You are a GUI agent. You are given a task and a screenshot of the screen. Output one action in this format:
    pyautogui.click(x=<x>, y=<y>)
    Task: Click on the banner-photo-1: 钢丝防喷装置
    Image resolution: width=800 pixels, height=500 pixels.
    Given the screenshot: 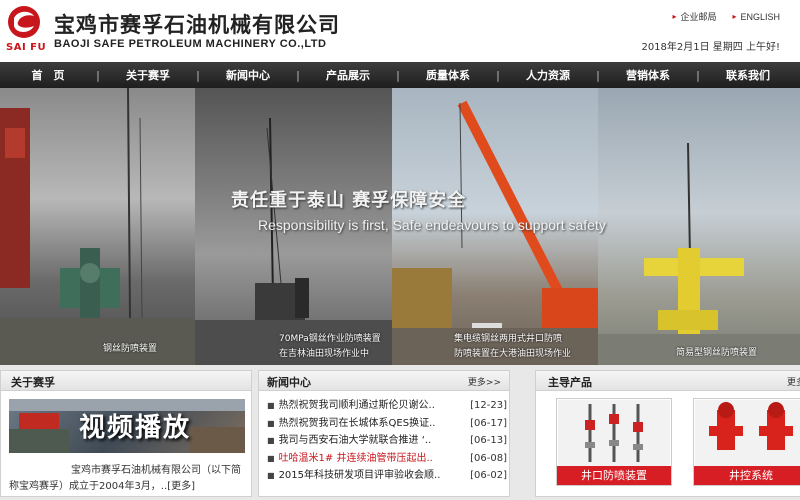 What is the action you would take?
    pyautogui.click(x=97, y=226)
    